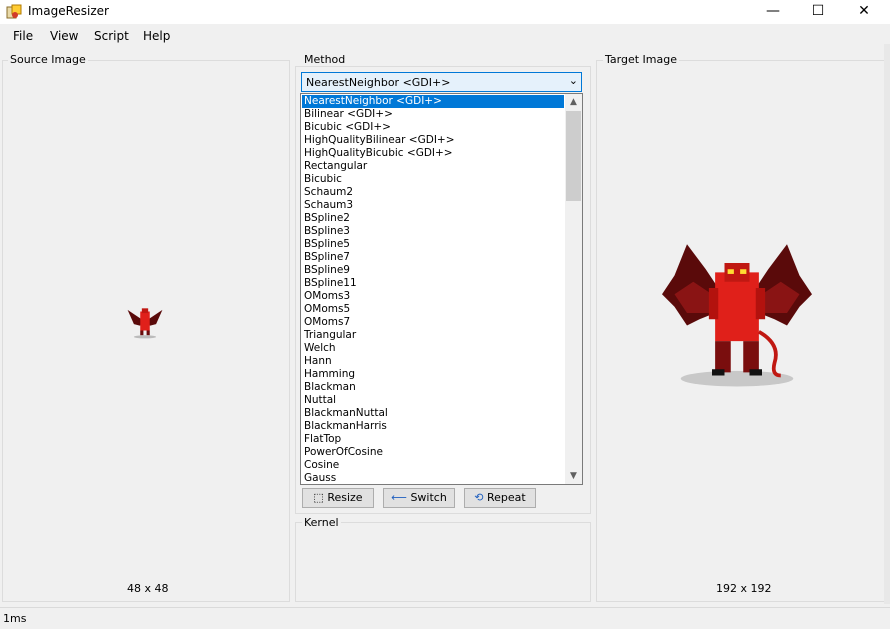 The height and width of the screenshot is (629, 890). Describe the element at coordinates (148, 588) in the screenshot. I see `source-size-label: 48 x 48` at that location.